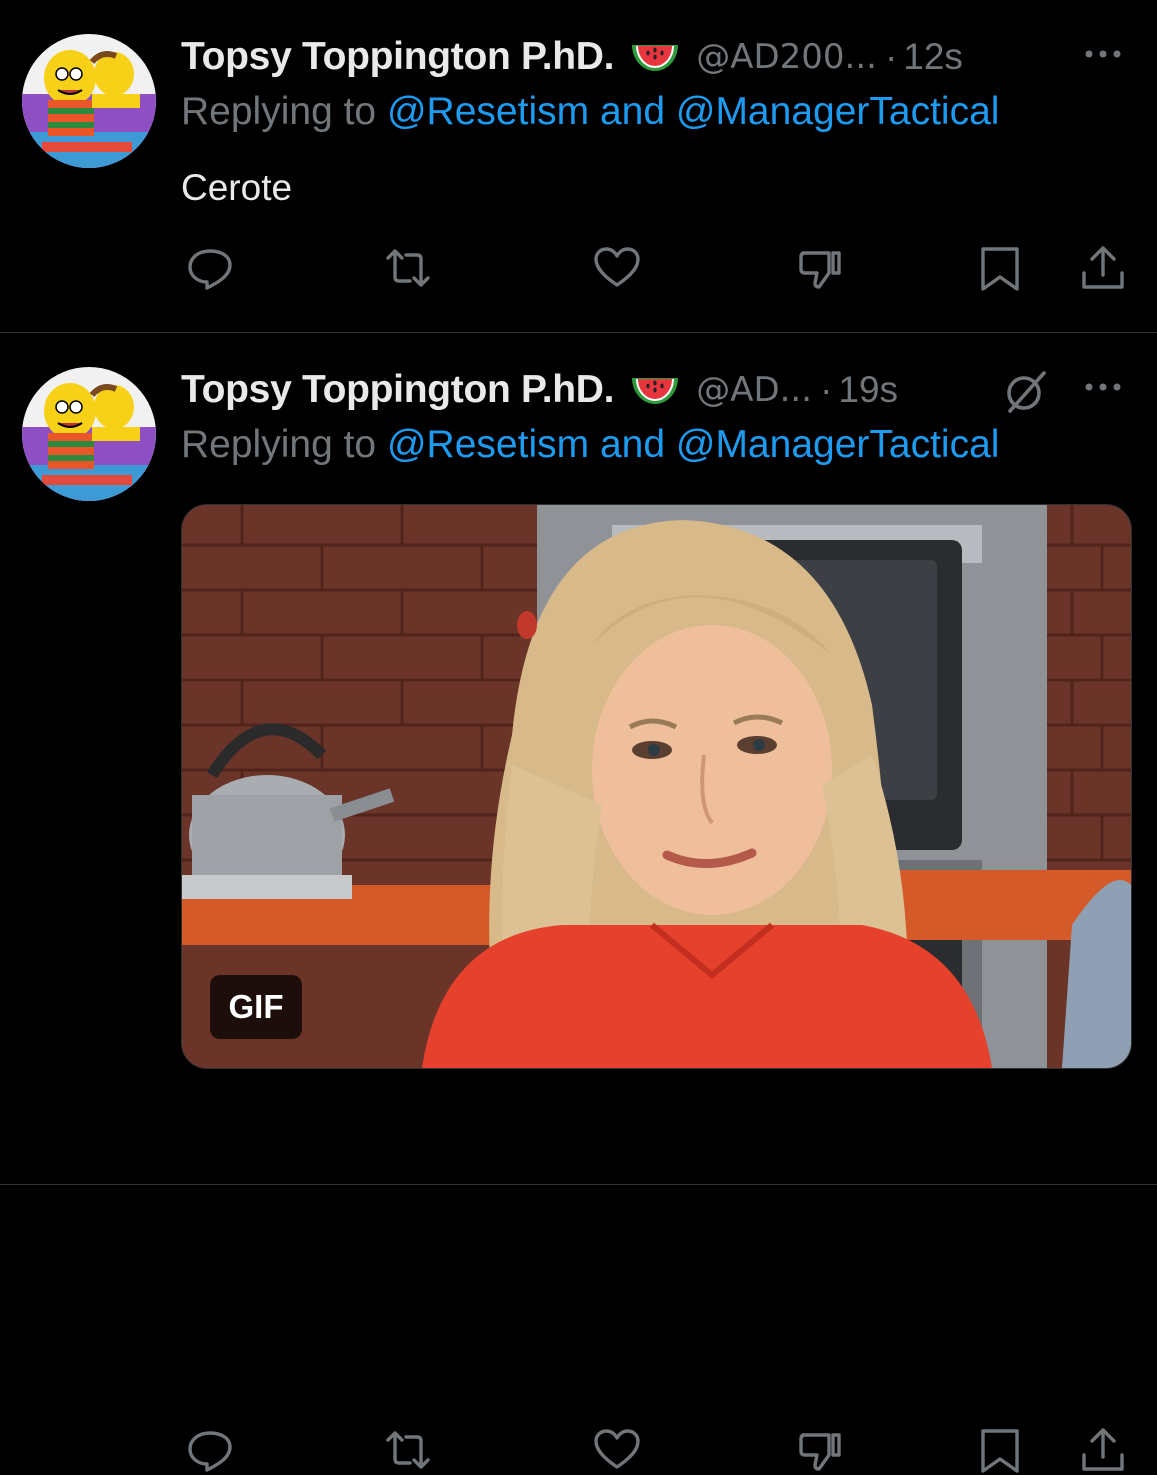 The image size is (1157, 1475). I want to click on gif-badge: GIF, so click(256, 1007).